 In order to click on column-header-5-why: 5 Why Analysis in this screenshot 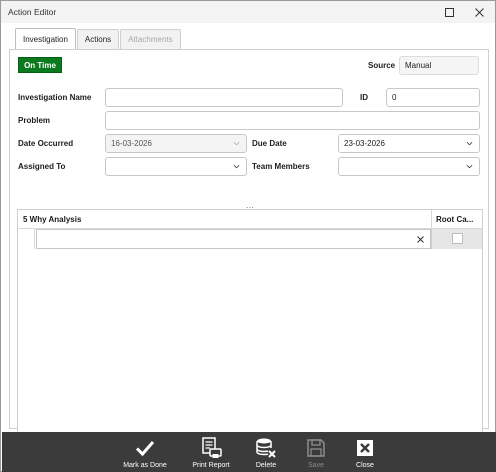, I will do `click(52, 219)`.